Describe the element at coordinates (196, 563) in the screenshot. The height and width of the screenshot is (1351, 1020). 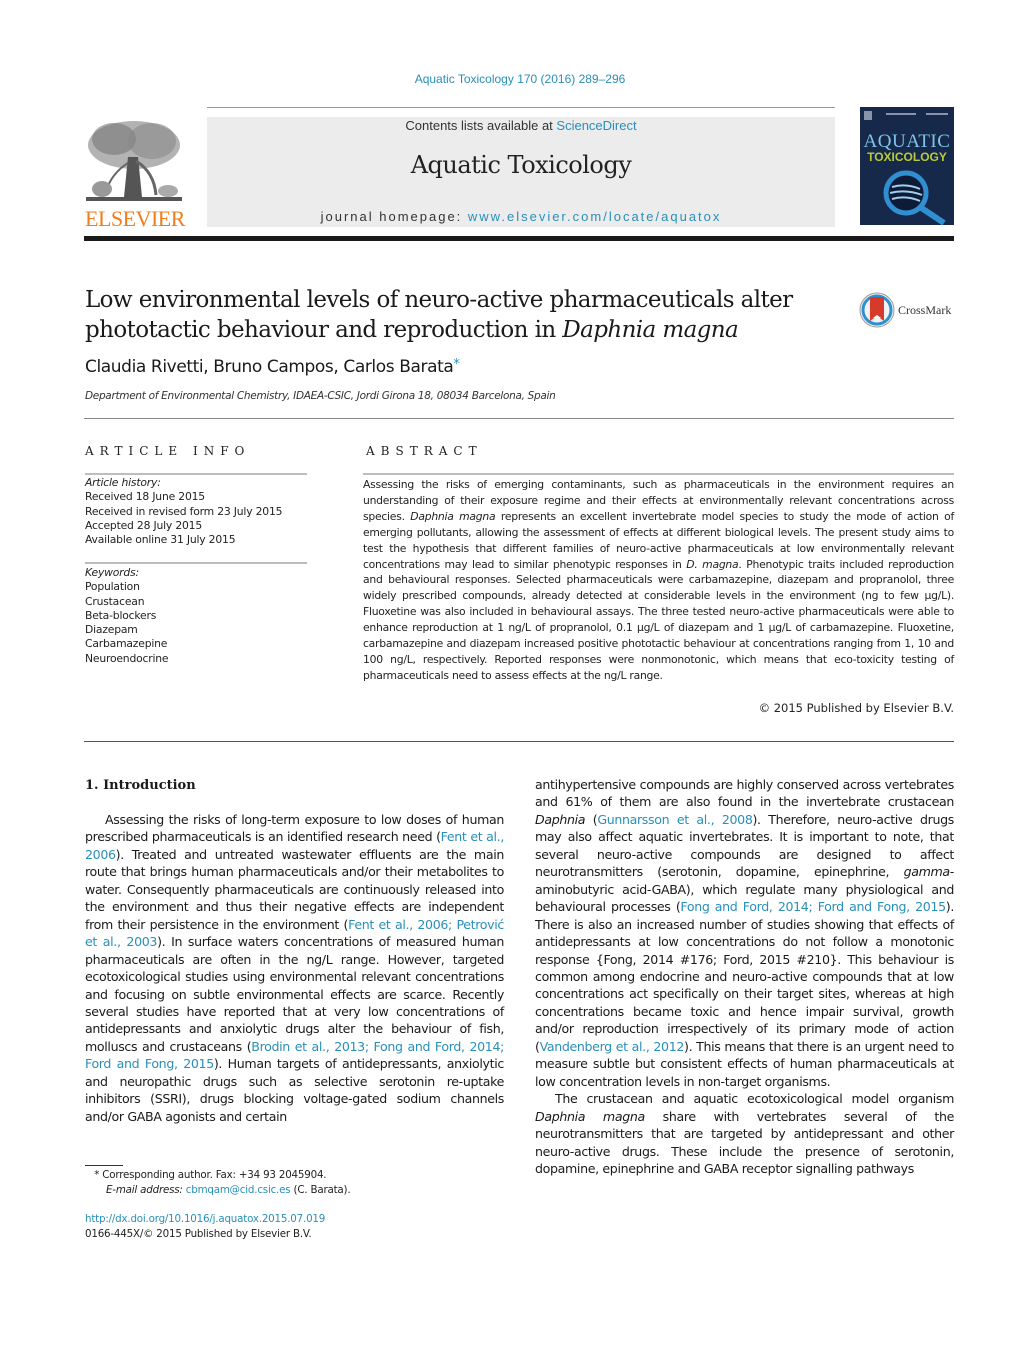
I see `keywords-rule` at that location.